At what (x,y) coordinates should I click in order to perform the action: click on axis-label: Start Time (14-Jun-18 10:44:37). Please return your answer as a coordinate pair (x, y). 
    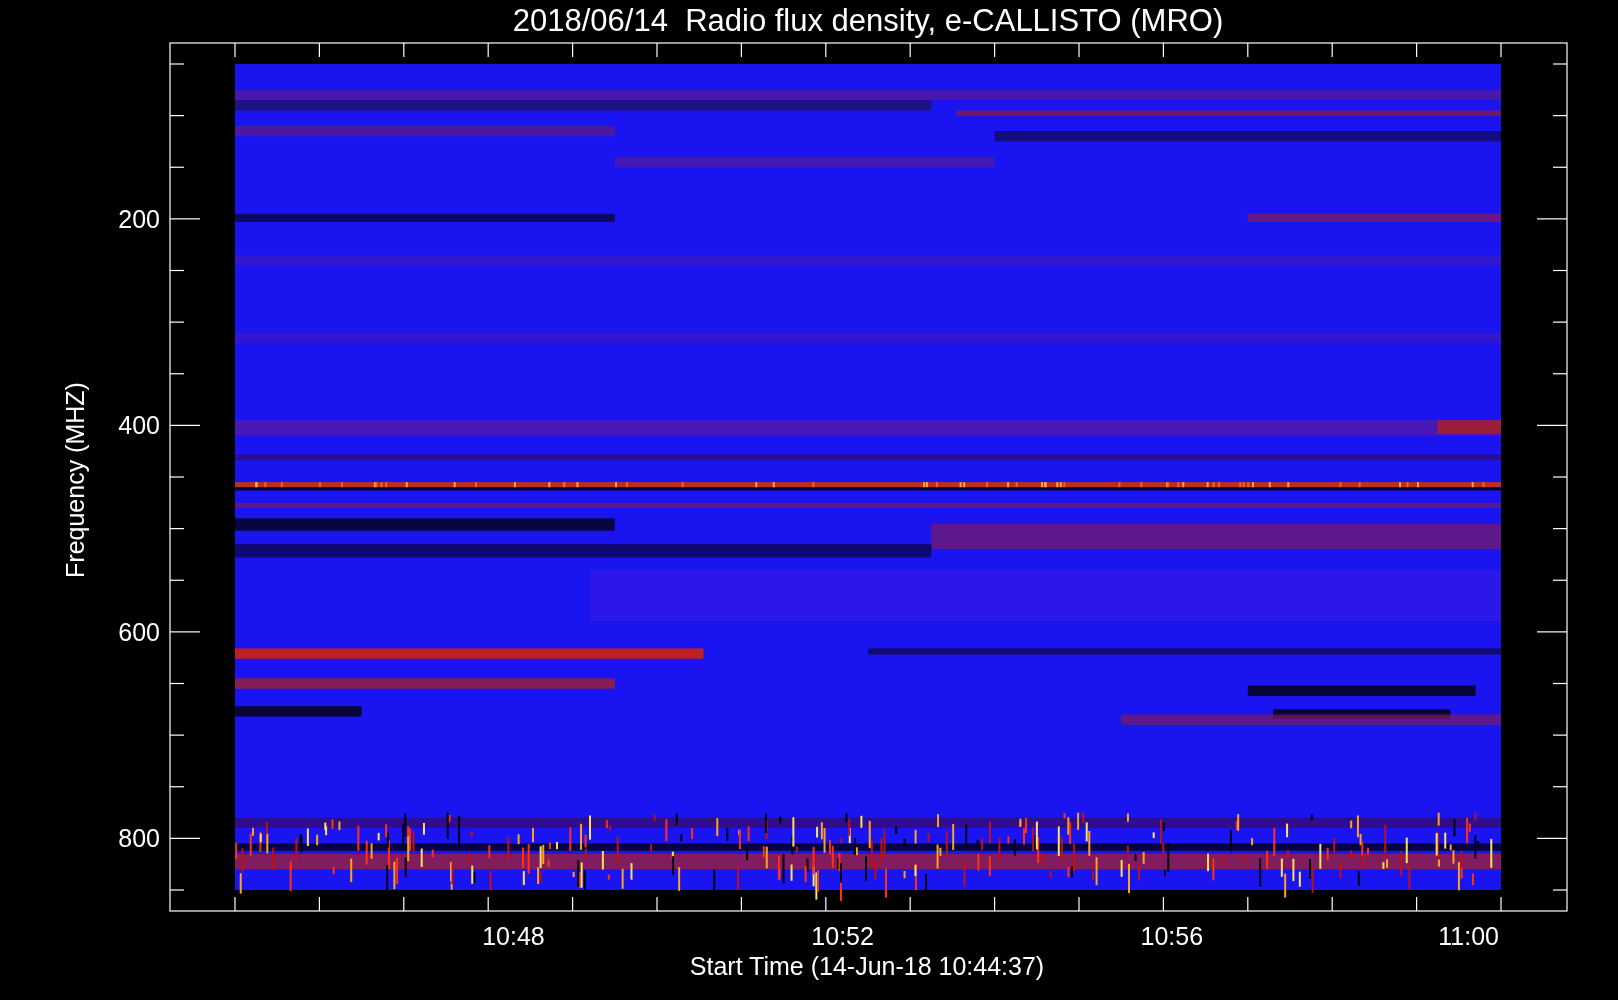
    Looking at the image, I should click on (867, 966).